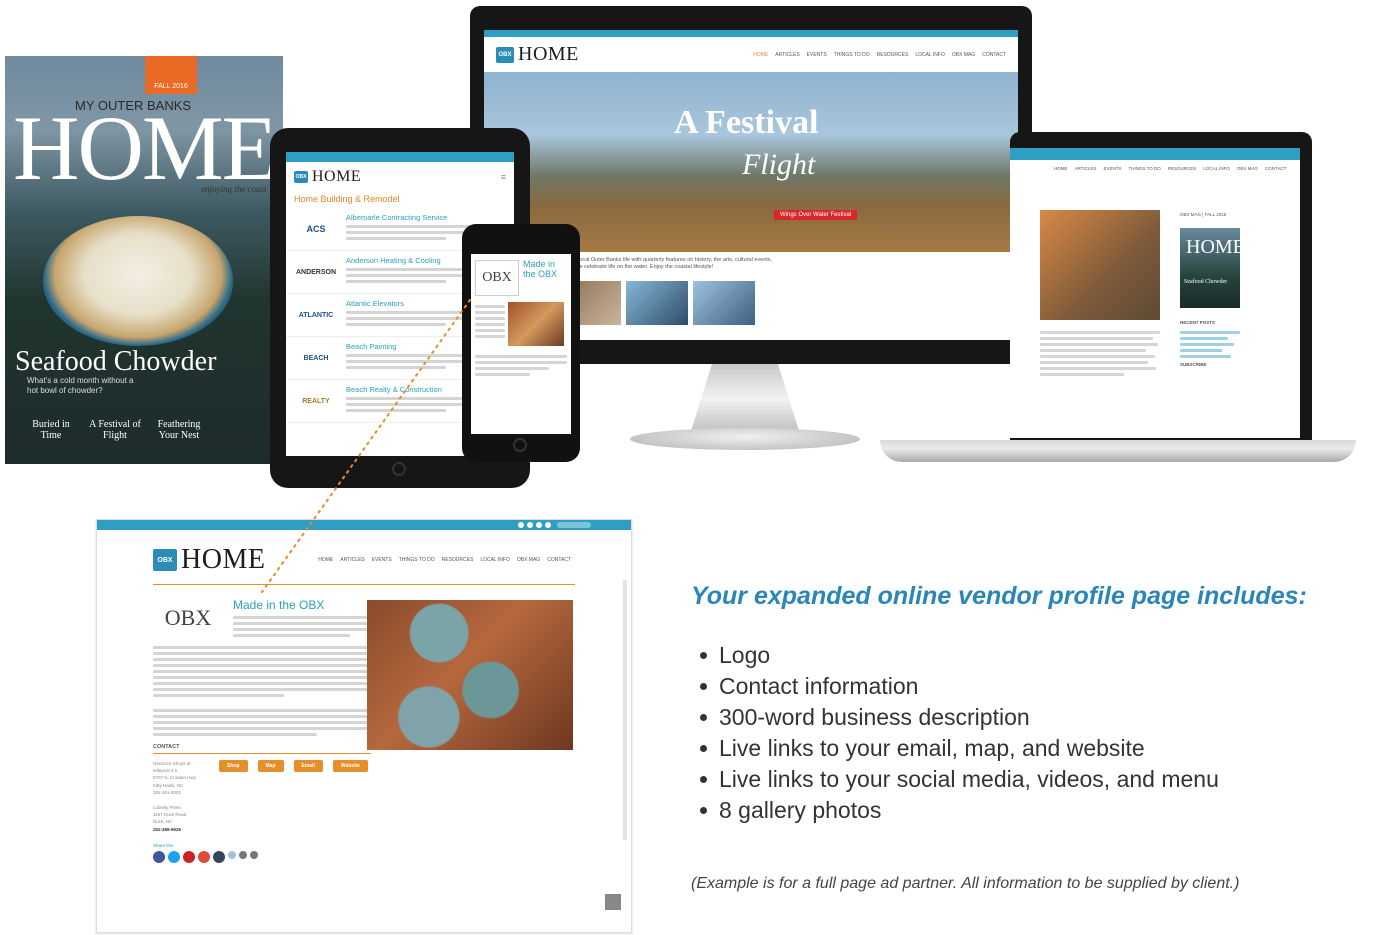 Image resolution: width=1396 pixels, height=935 pixels. I want to click on vendor-name: Beach Painting, so click(411, 346).